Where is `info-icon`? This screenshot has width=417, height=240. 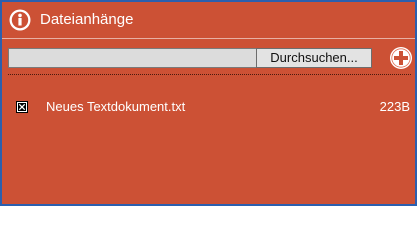
info-icon is located at coordinates (20, 20).